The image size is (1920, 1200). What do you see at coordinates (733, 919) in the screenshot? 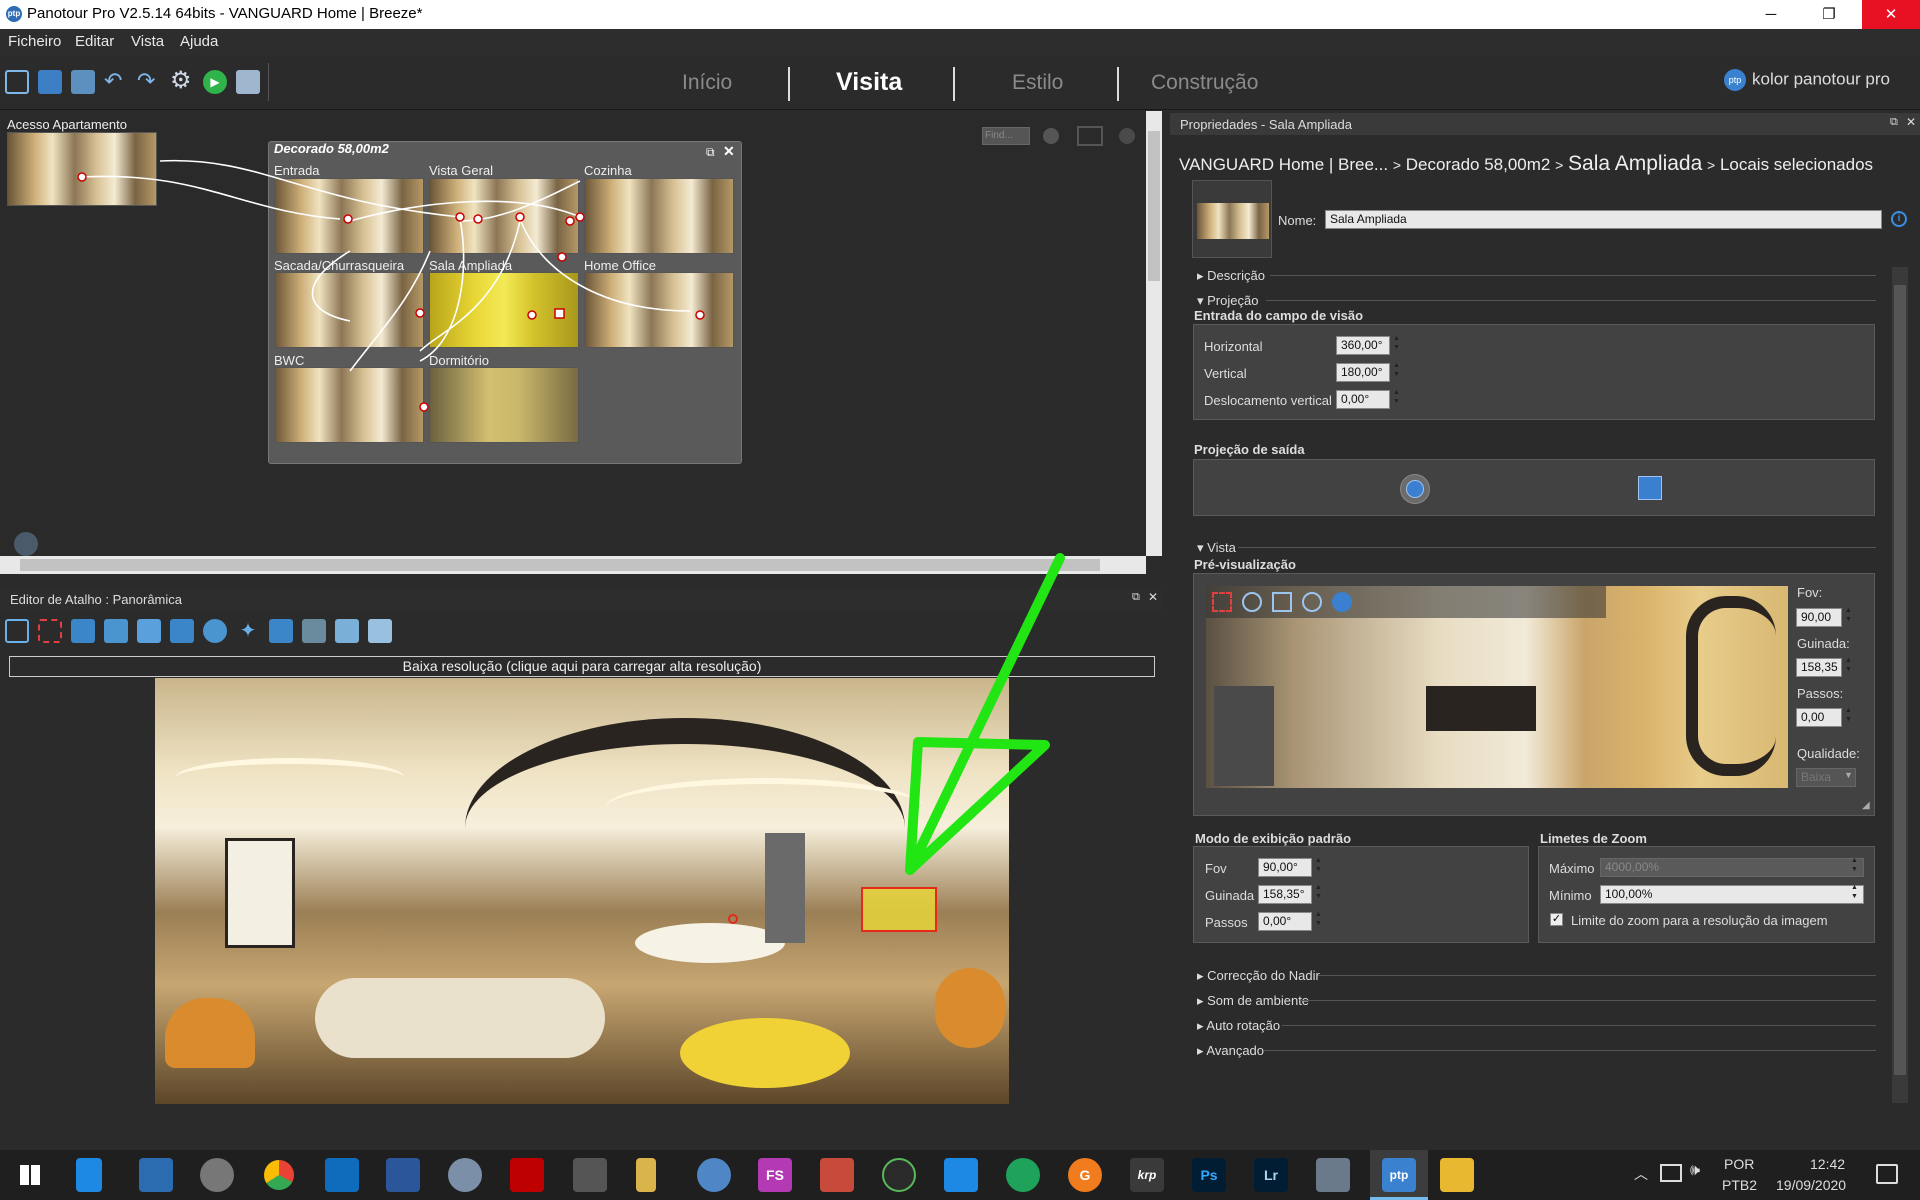
I see `hotspot-marker` at bounding box center [733, 919].